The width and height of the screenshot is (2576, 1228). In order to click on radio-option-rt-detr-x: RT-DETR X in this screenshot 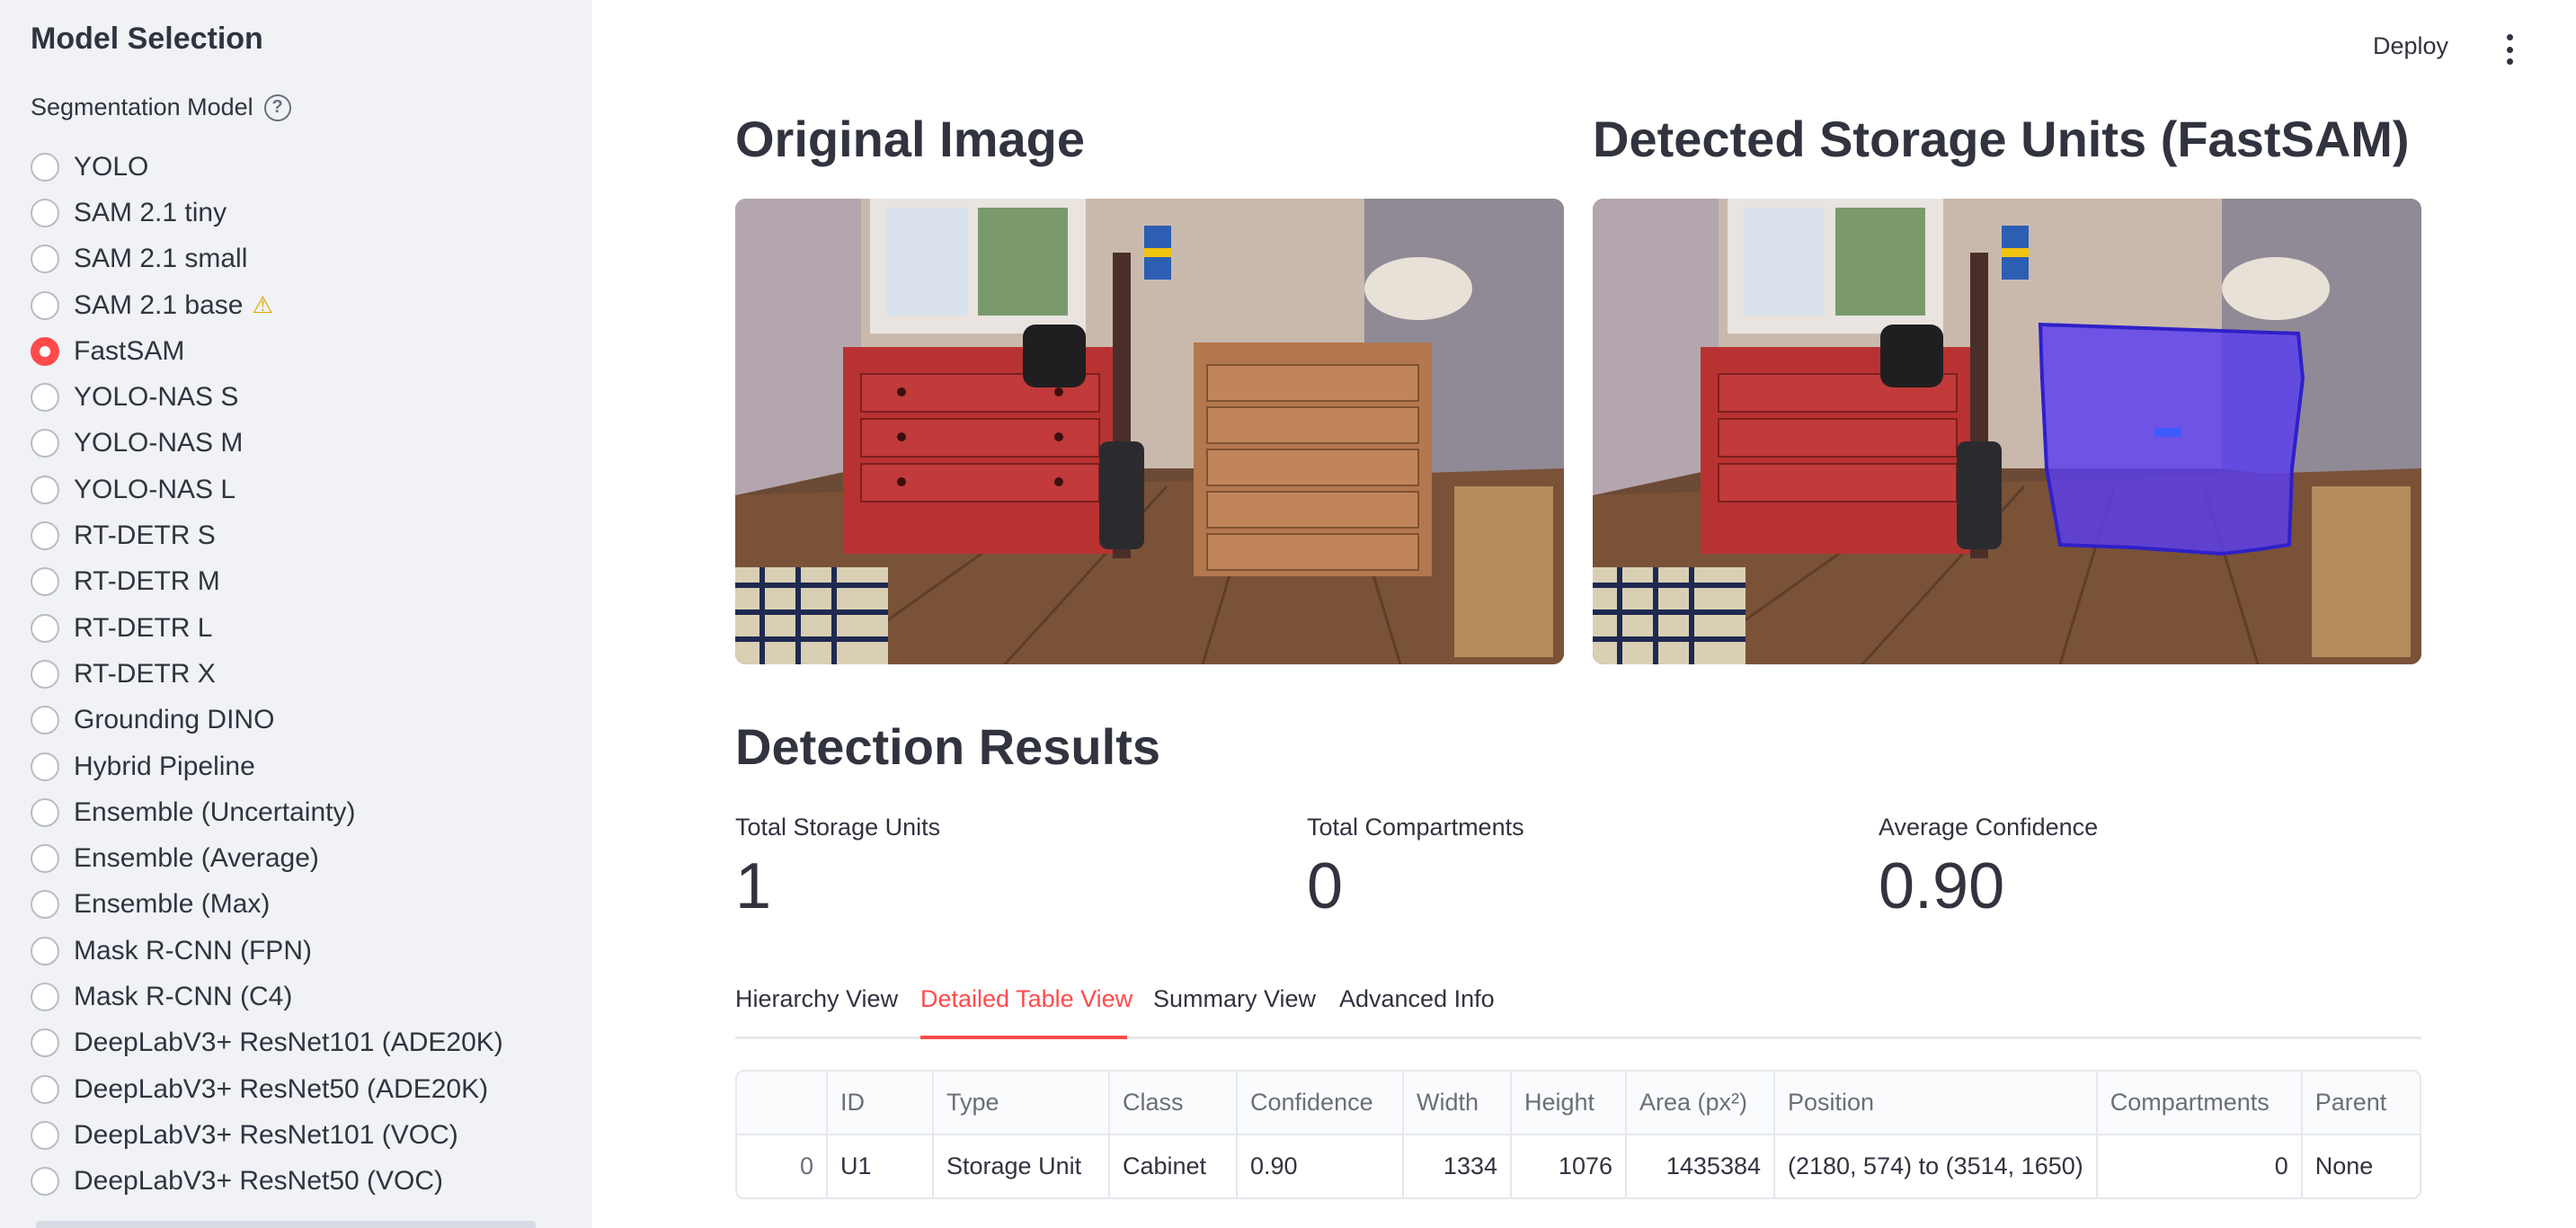, I will do `click(267, 674)`.